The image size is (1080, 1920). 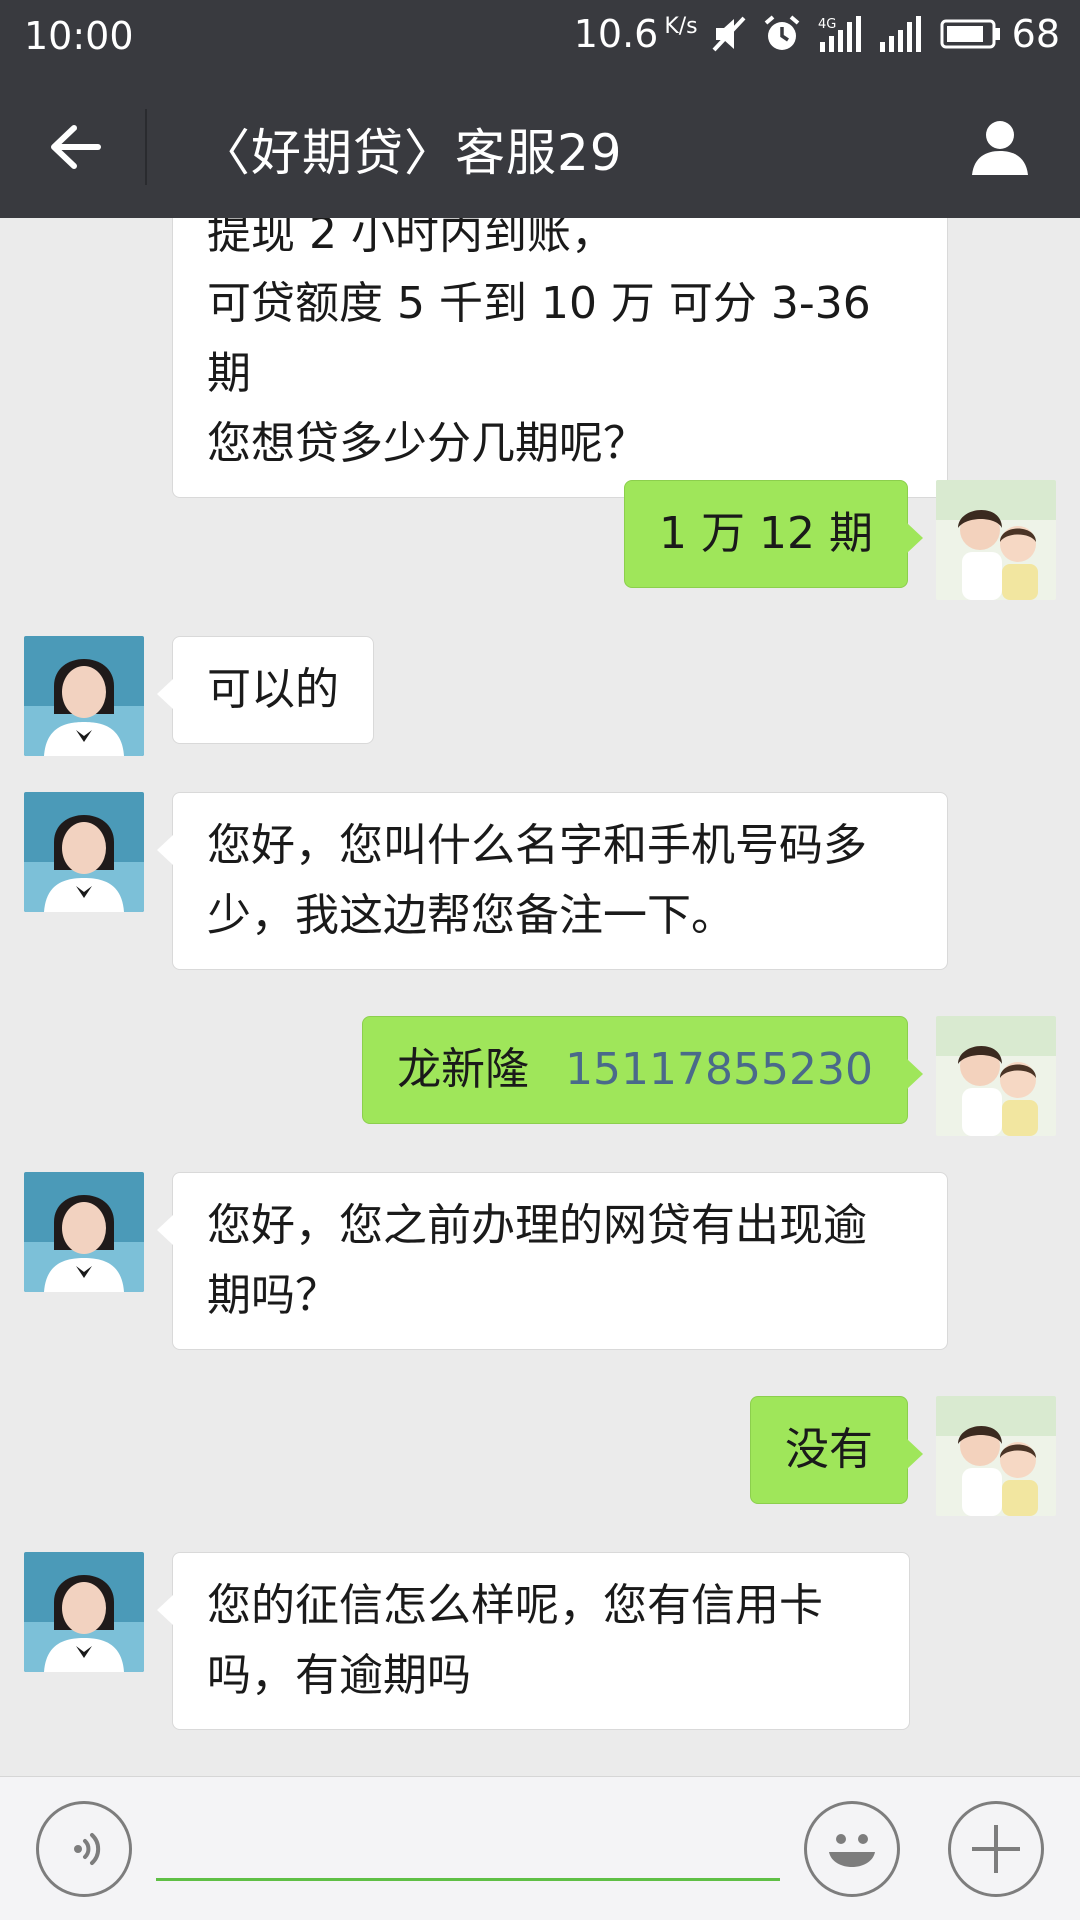 I want to click on title-bar: 〈好期贷〉客服29, so click(x=540, y=146).